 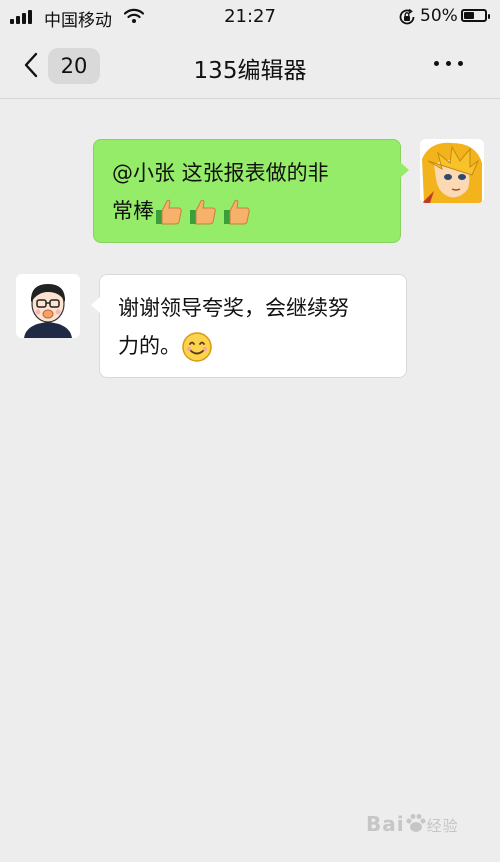 What do you see at coordinates (385, 824) in the screenshot?
I see `watermark-text: Bai` at bounding box center [385, 824].